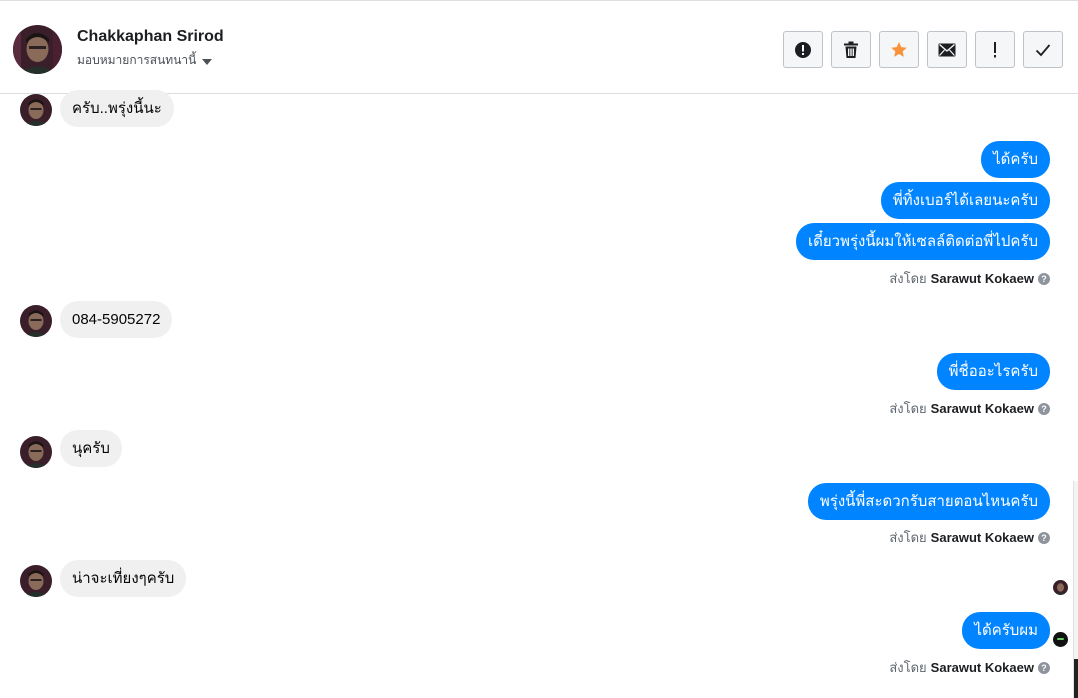 The height and width of the screenshot is (698, 1078). What do you see at coordinates (116, 319) in the screenshot?
I see `incoming-message: 084-5905272` at bounding box center [116, 319].